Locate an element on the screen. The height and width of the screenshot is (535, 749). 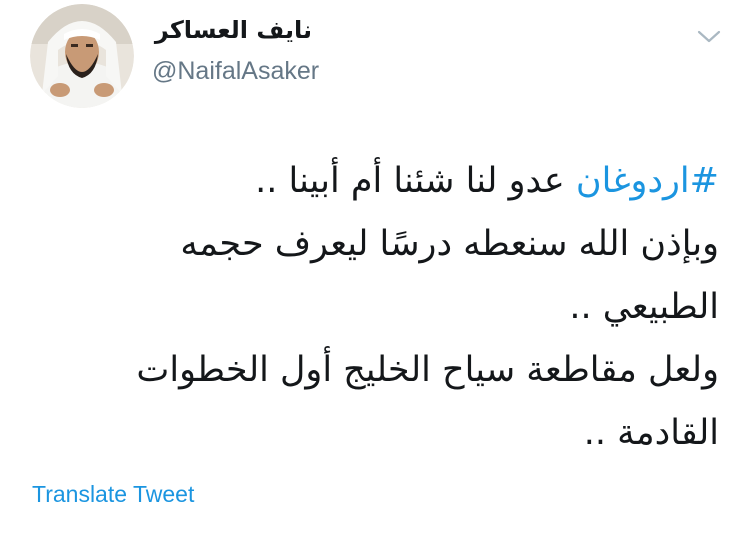
tweet-line-1: #اردوغان عدو لنا شئنا أم أبينا .. is located at coordinates (399, 181).